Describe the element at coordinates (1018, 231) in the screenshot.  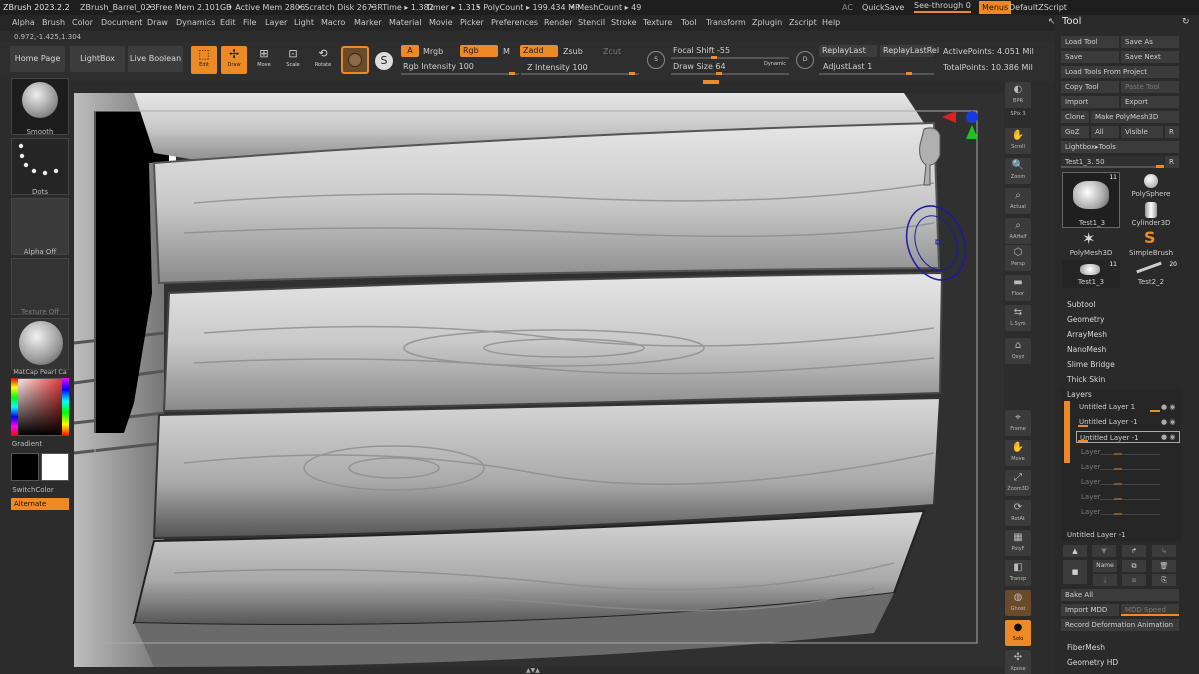
I see `view-aahalf-button: ⌕ AAHalf` at that location.